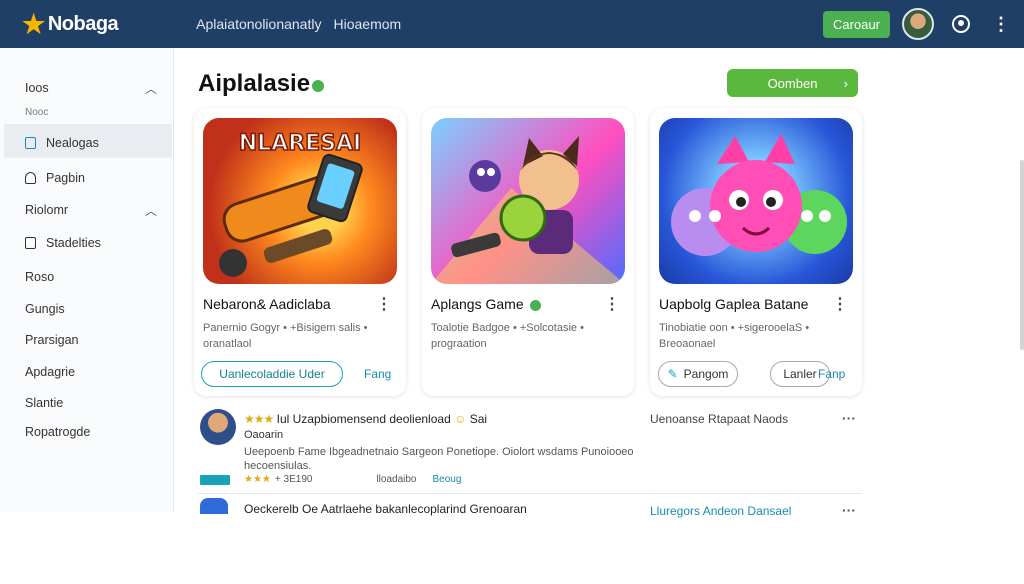 The height and width of the screenshot is (584, 1024). What do you see at coordinates (734, 304) in the screenshot?
I see `card-title: Uapbolg Gaplea Batane` at bounding box center [734, 304].